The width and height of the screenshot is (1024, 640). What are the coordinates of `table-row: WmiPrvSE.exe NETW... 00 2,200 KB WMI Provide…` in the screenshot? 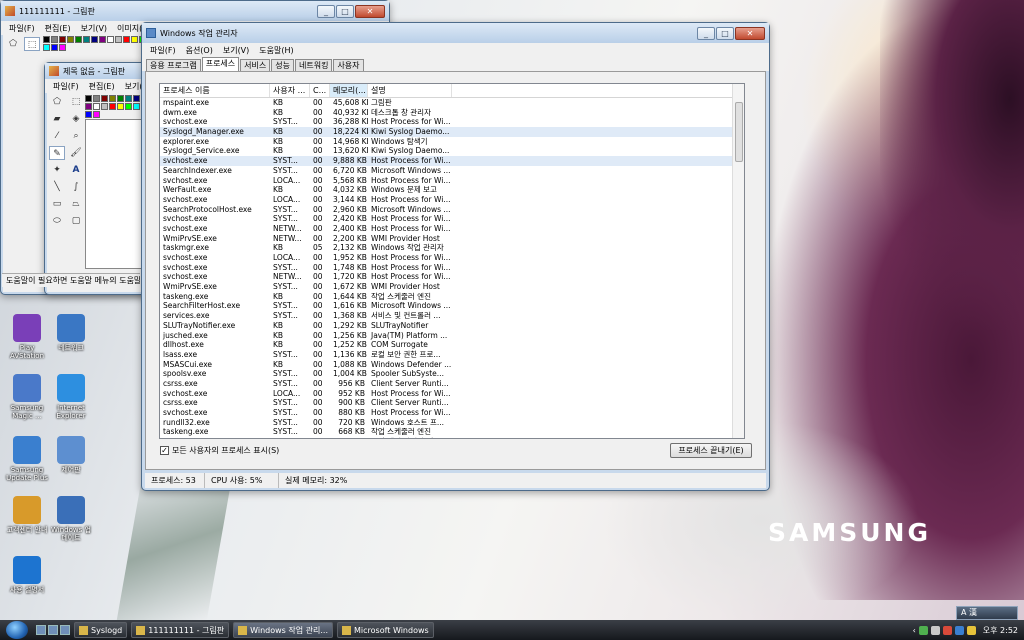 It's located at (452, 239).